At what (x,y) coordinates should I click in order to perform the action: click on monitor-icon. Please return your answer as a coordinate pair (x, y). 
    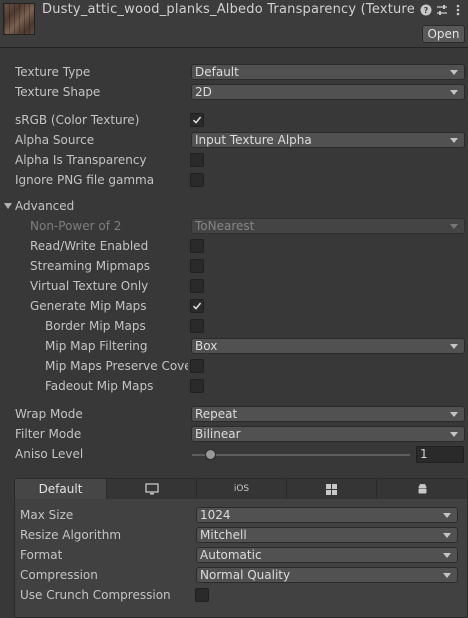
    Looking at the image, I should click on (151, 489).